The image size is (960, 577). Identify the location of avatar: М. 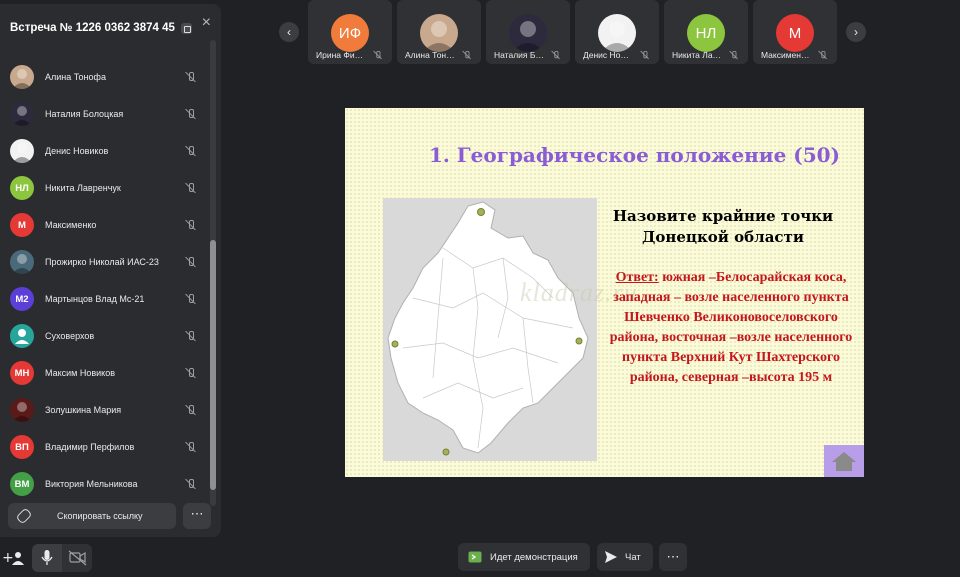
(22, 225).